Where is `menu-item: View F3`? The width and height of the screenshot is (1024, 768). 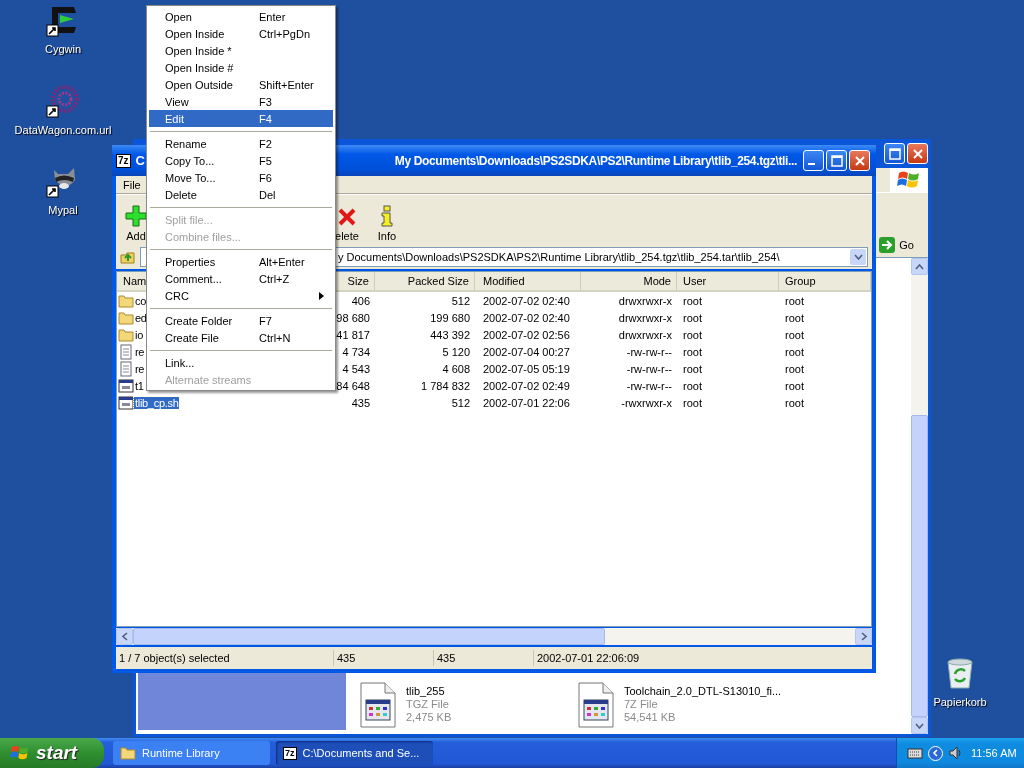
menu-item: View F3 is located at coordinates (241, 101).